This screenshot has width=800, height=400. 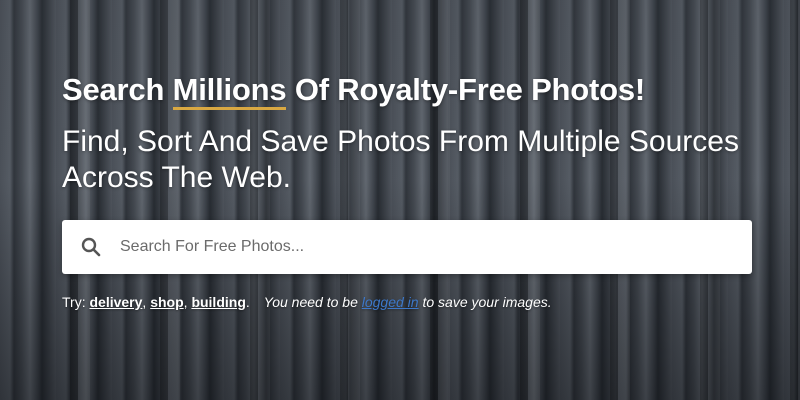 What do you see at coordinates (115, 302) in the screenshot?
I see `suggestion-link-delivery: delivery` at bounding box center [115, 302].